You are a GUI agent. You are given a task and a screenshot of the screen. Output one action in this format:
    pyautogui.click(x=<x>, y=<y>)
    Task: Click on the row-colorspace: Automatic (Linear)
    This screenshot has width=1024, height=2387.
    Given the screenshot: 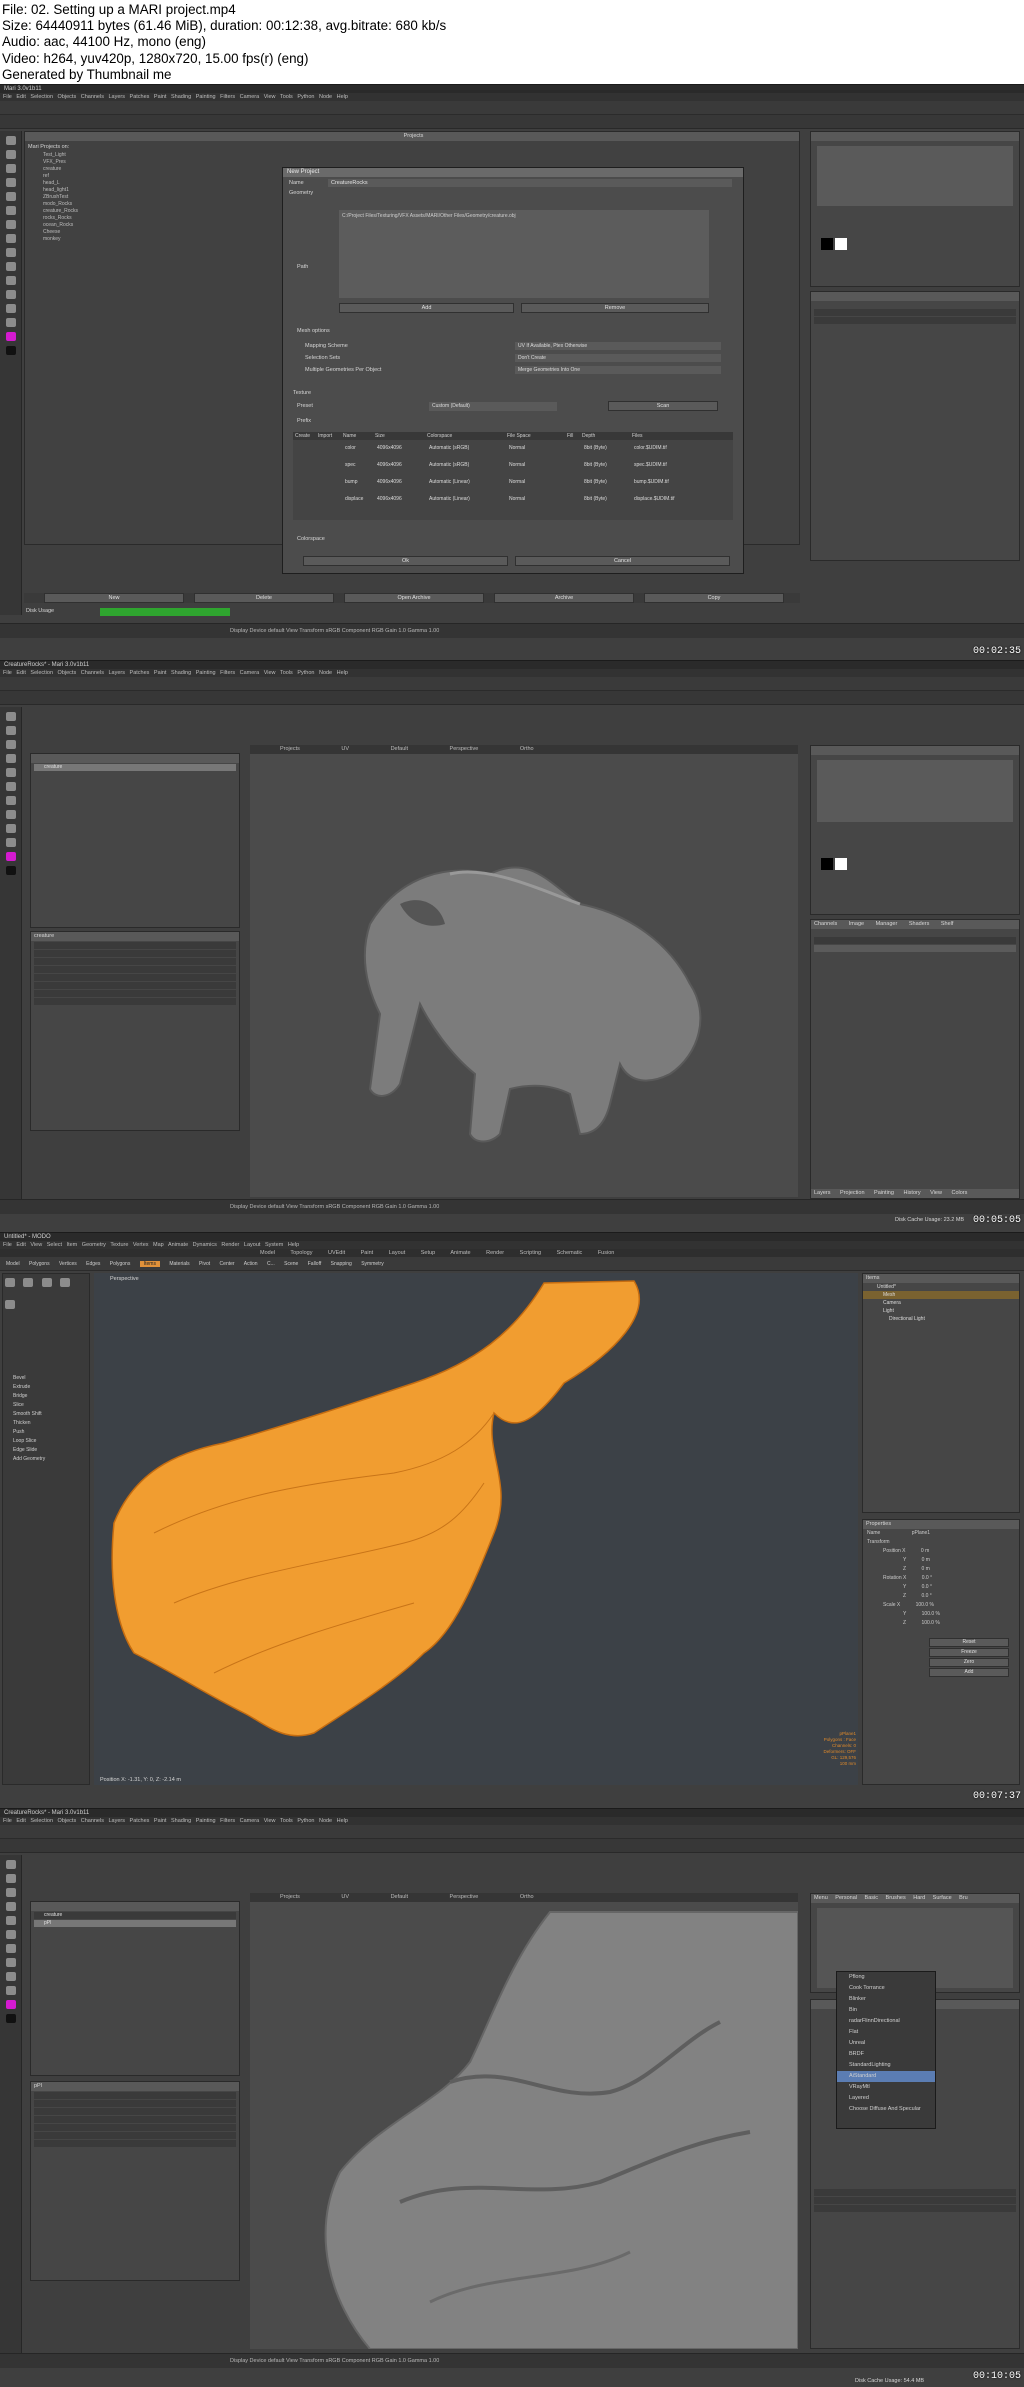 What is the action you would take?
    pyautogui.click(x=469, y=482)
    